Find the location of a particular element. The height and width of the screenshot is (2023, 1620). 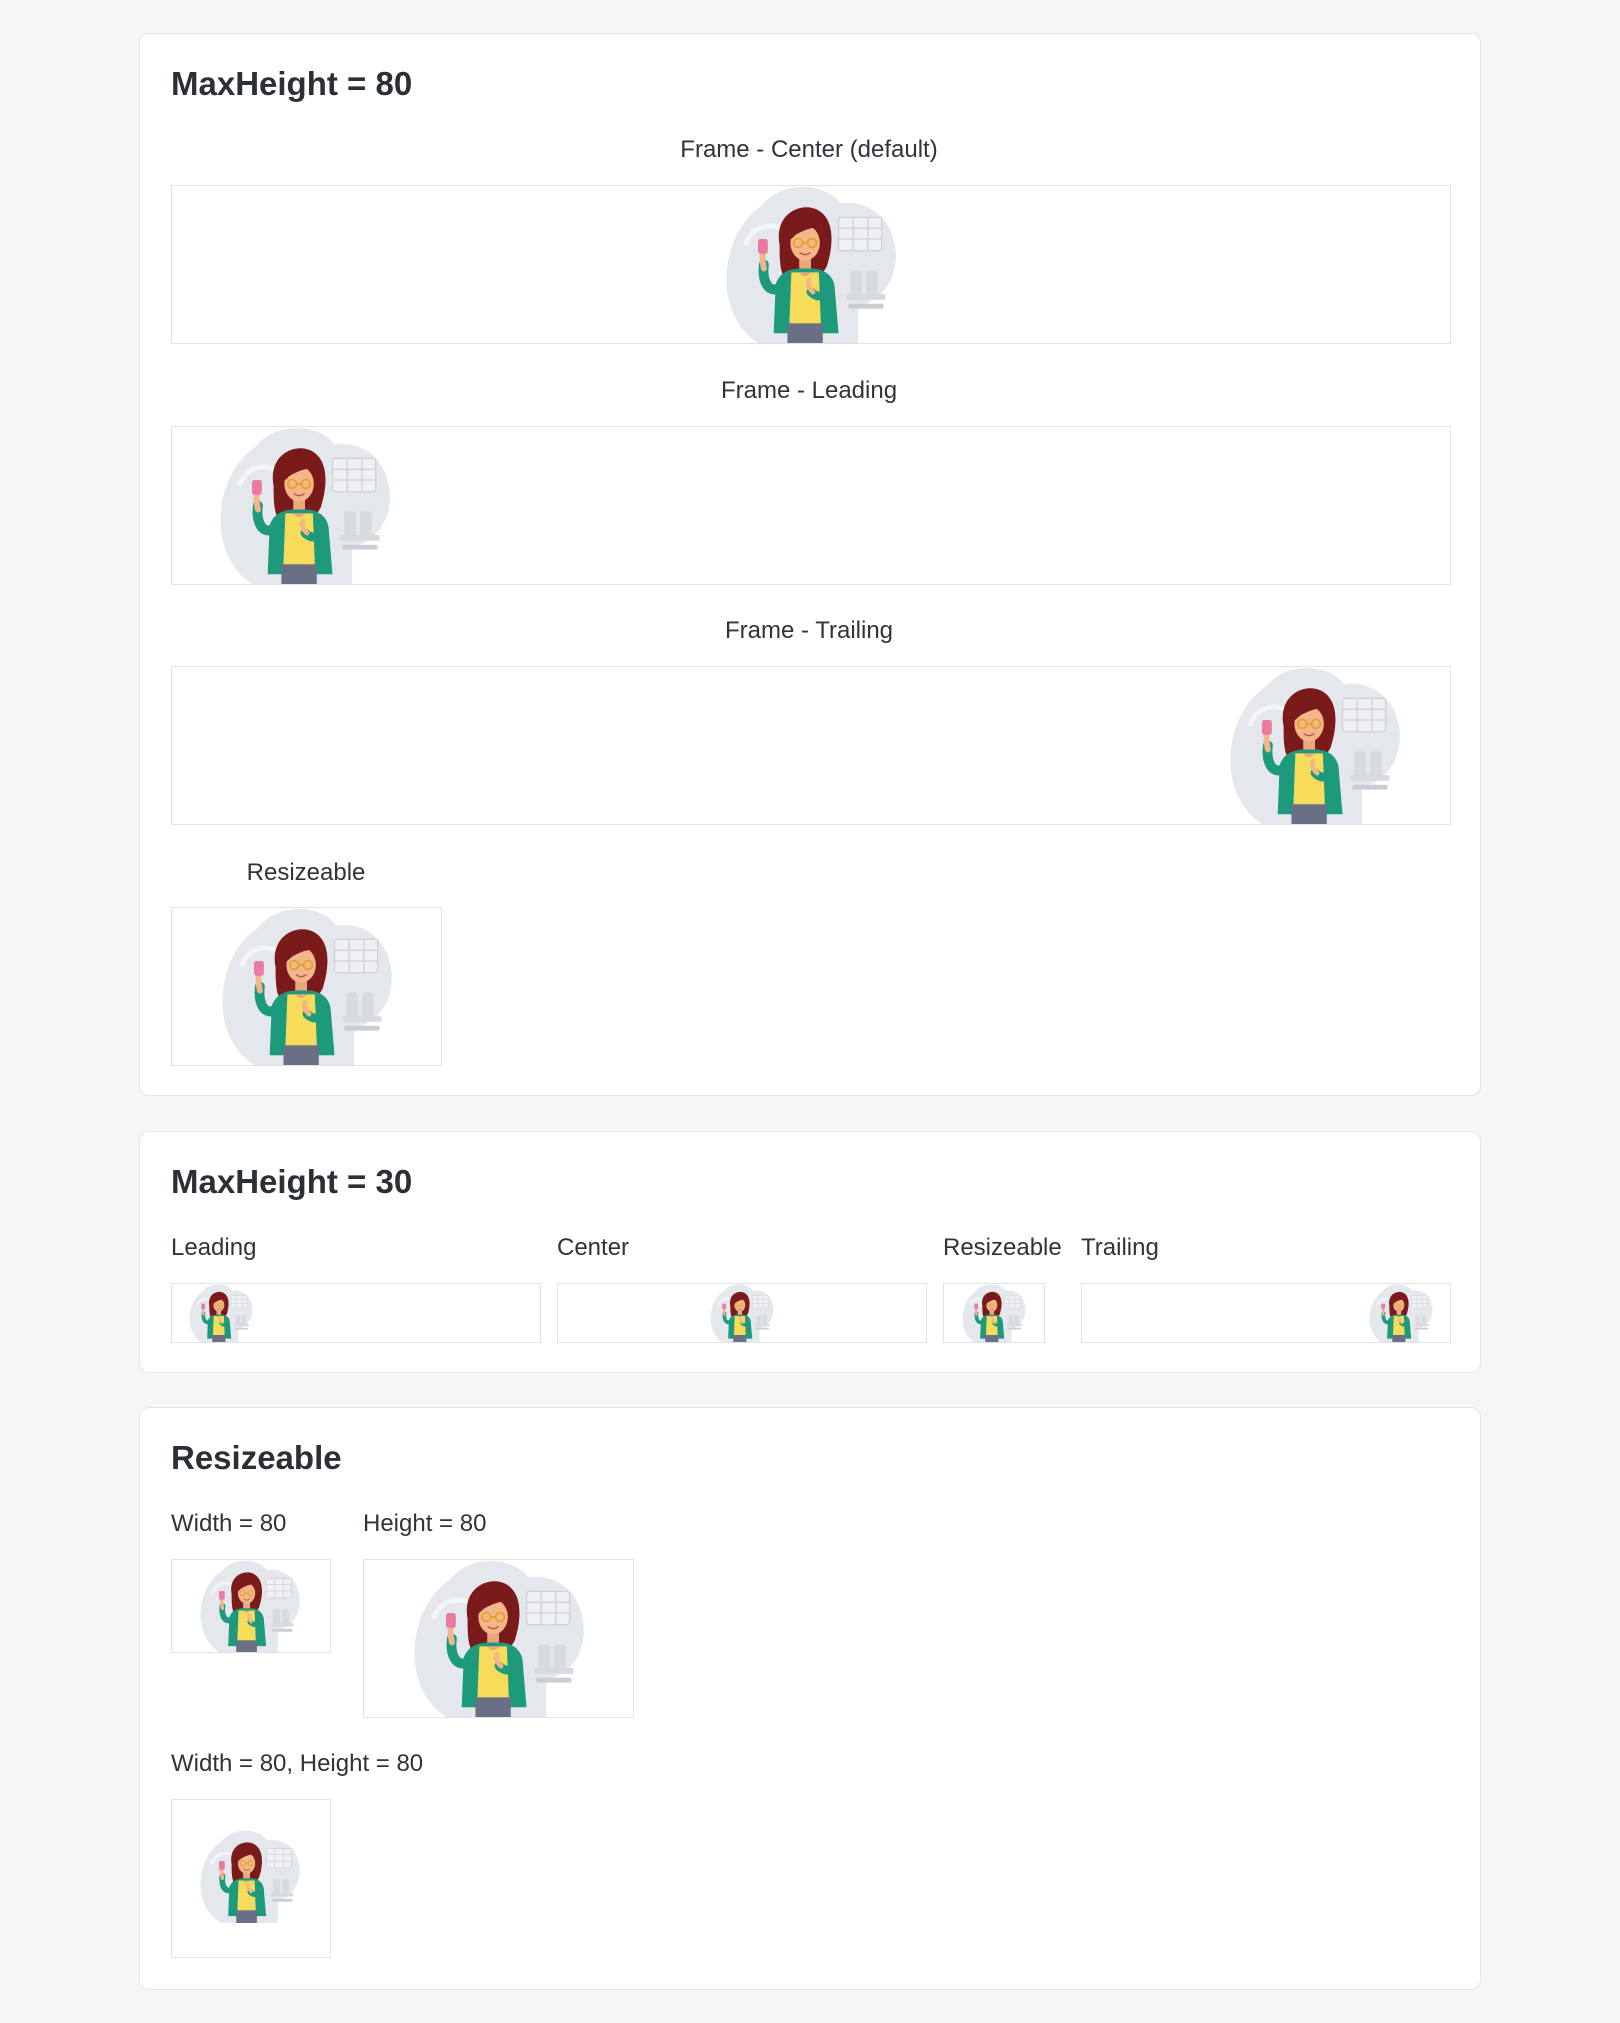

trailing-box is located at coordinates (1266, 1313).